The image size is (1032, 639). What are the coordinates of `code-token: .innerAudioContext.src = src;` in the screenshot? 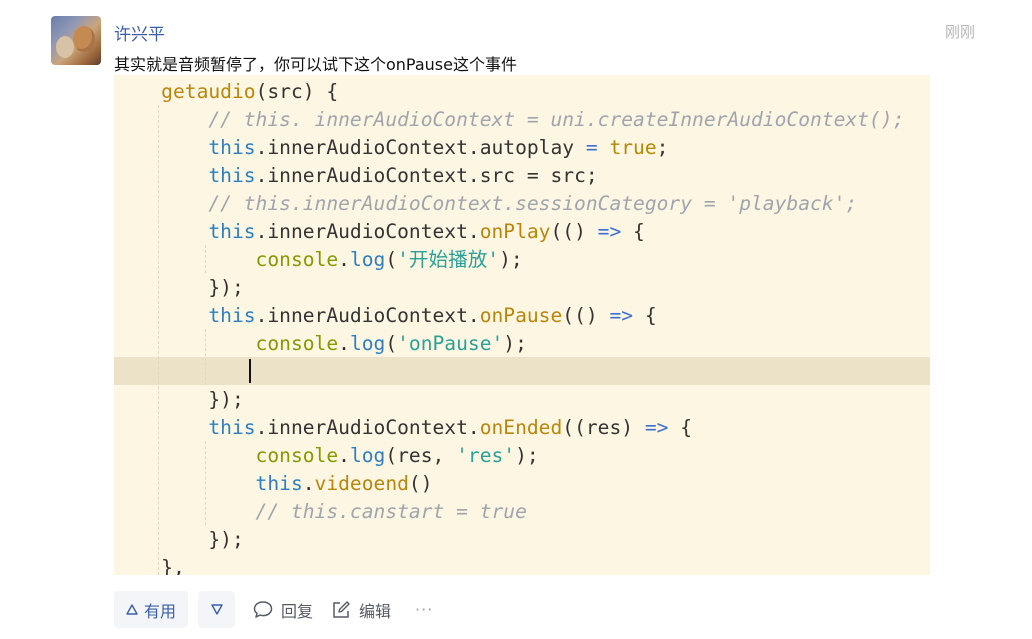 It's located at (426, 175).